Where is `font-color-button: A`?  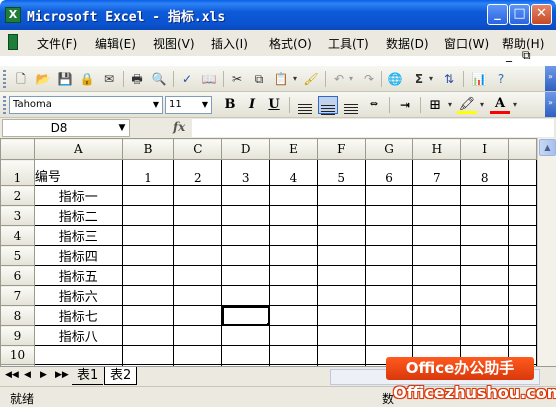 font-color-button: A is located at coordinates (500, 105).